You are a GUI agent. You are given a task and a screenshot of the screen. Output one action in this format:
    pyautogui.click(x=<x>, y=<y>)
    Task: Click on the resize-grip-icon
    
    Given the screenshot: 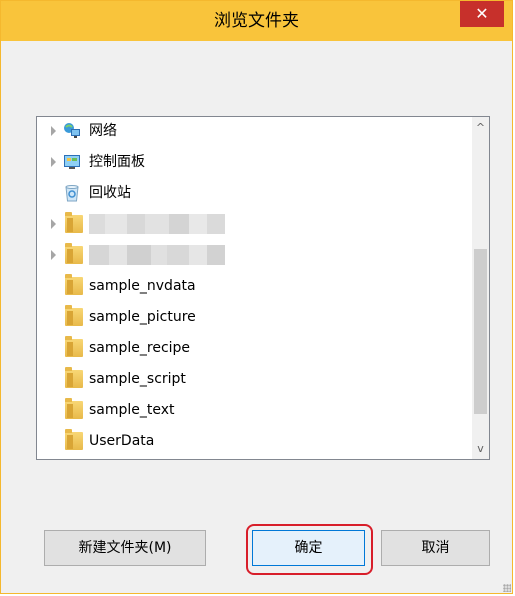 What is the action you would take?
    pyautogui.click(x=507, y=588)
    